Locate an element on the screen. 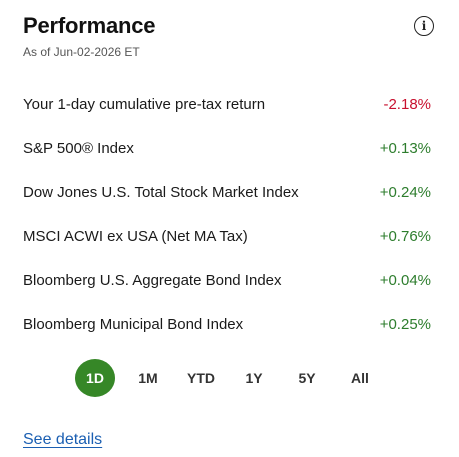  period-button-all: All is located at coordinates (360, 378).